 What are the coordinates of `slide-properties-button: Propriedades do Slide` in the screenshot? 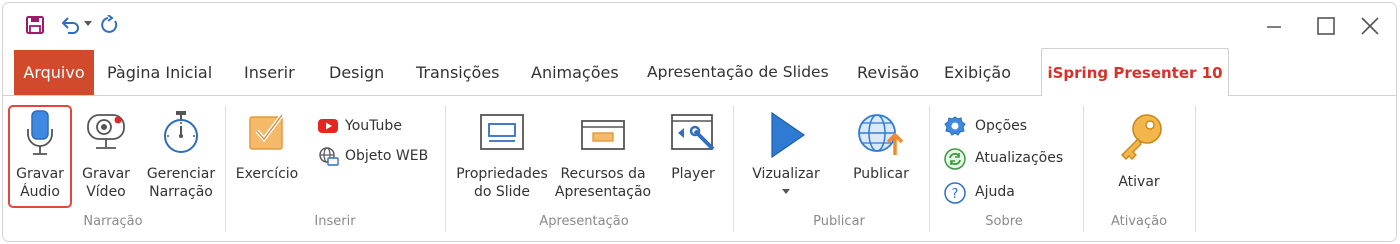 It's located at (502, 155).